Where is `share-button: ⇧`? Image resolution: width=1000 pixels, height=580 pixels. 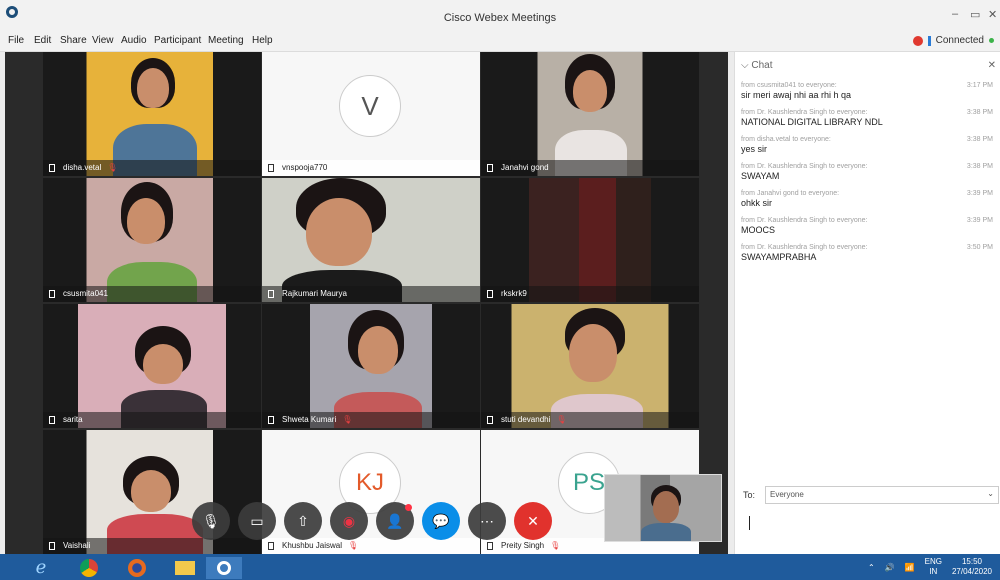 share-button: ⇧ is located at coordinates (303, 521).